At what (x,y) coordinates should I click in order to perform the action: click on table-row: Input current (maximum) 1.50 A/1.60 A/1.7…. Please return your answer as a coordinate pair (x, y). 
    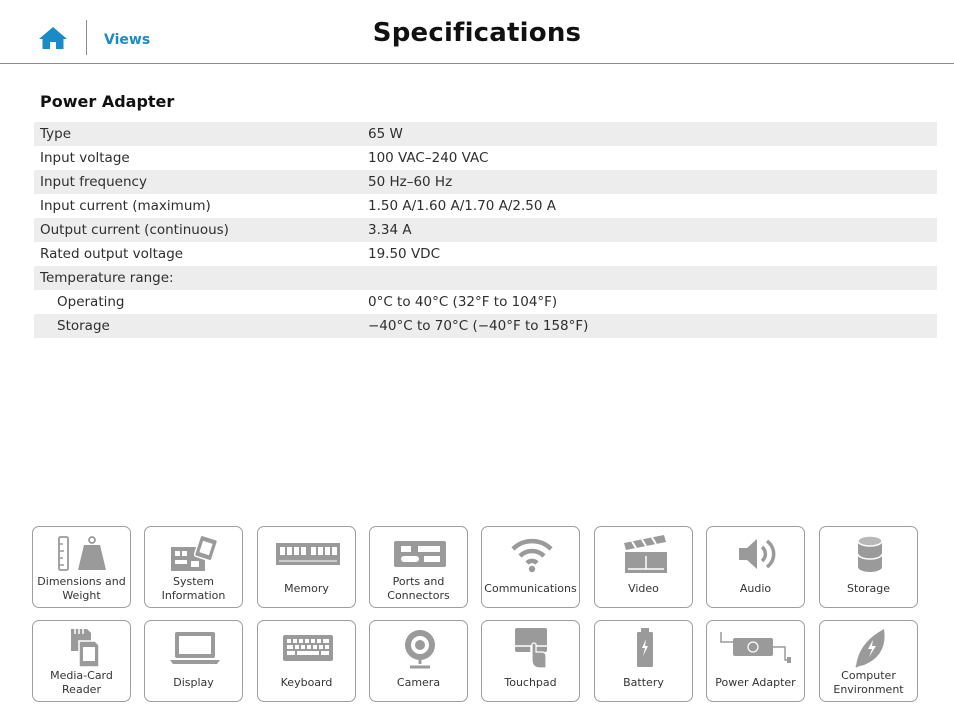
    Looking at the image, I should click on (485, 206).